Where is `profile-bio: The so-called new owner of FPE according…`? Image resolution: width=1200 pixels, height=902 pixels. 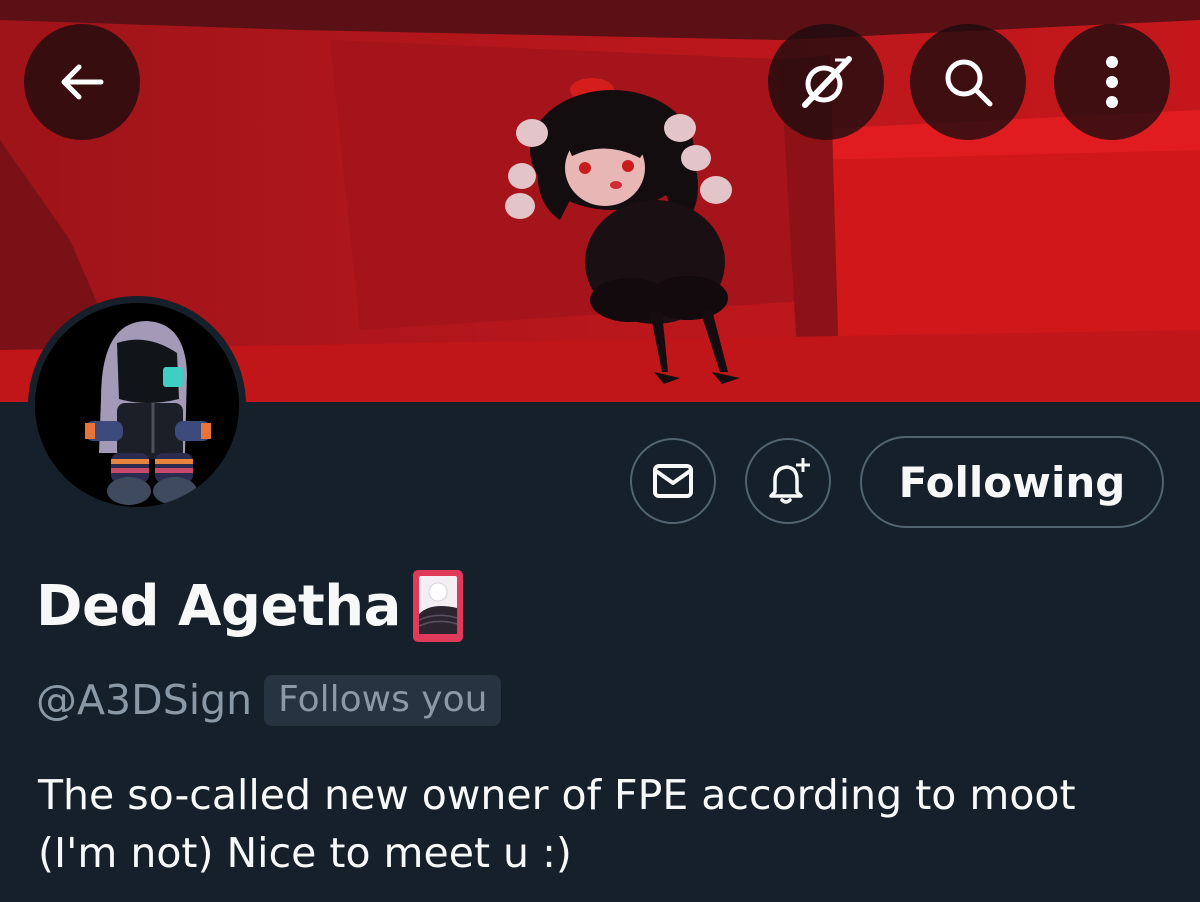 profile-bio: The so-called new owner of FPE according… is located at coordinates (608, 824).